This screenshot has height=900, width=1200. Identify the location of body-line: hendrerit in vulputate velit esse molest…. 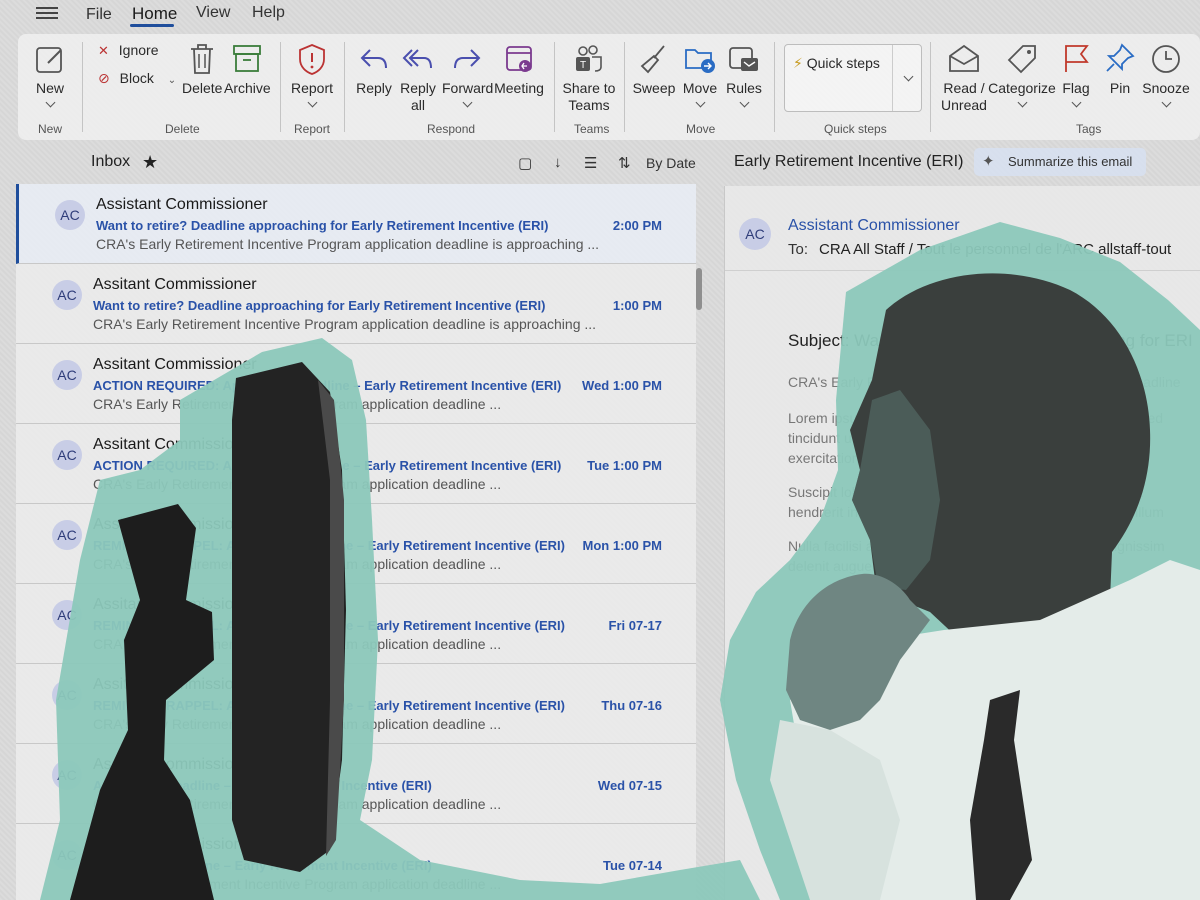
(976, 512).